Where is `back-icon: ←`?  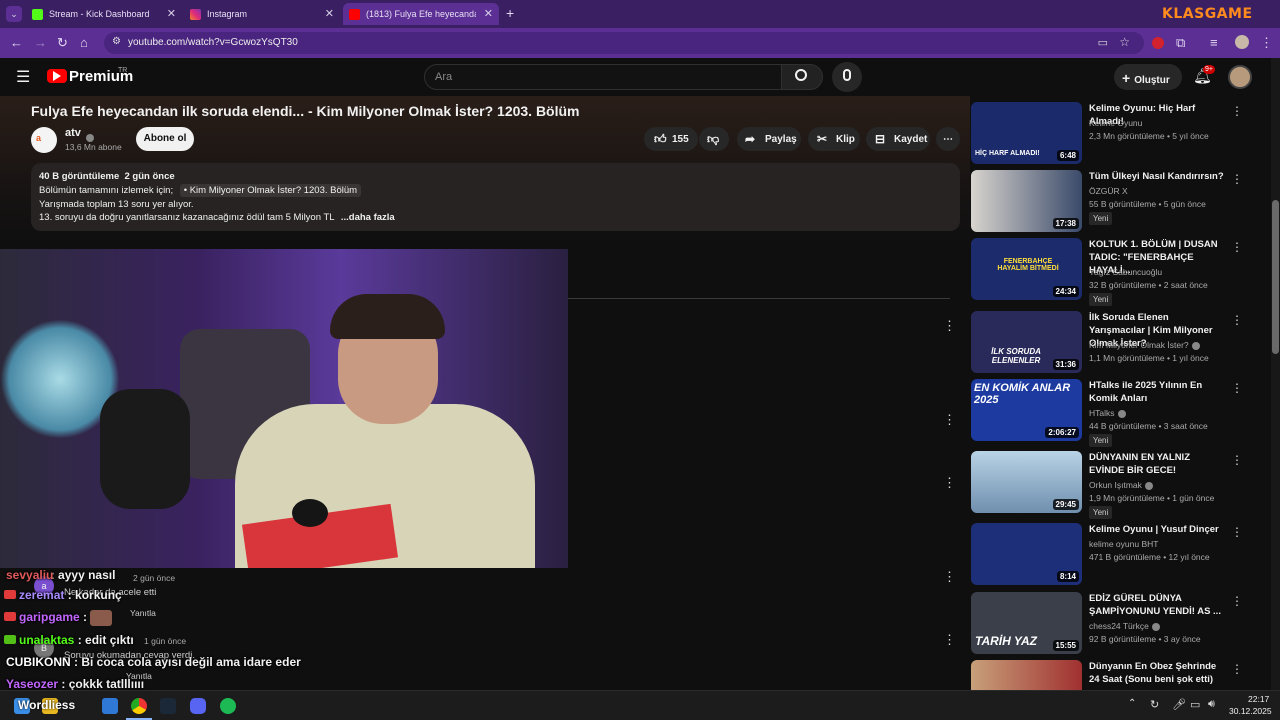 back-icon: ← is located at coordinates (16, 42).